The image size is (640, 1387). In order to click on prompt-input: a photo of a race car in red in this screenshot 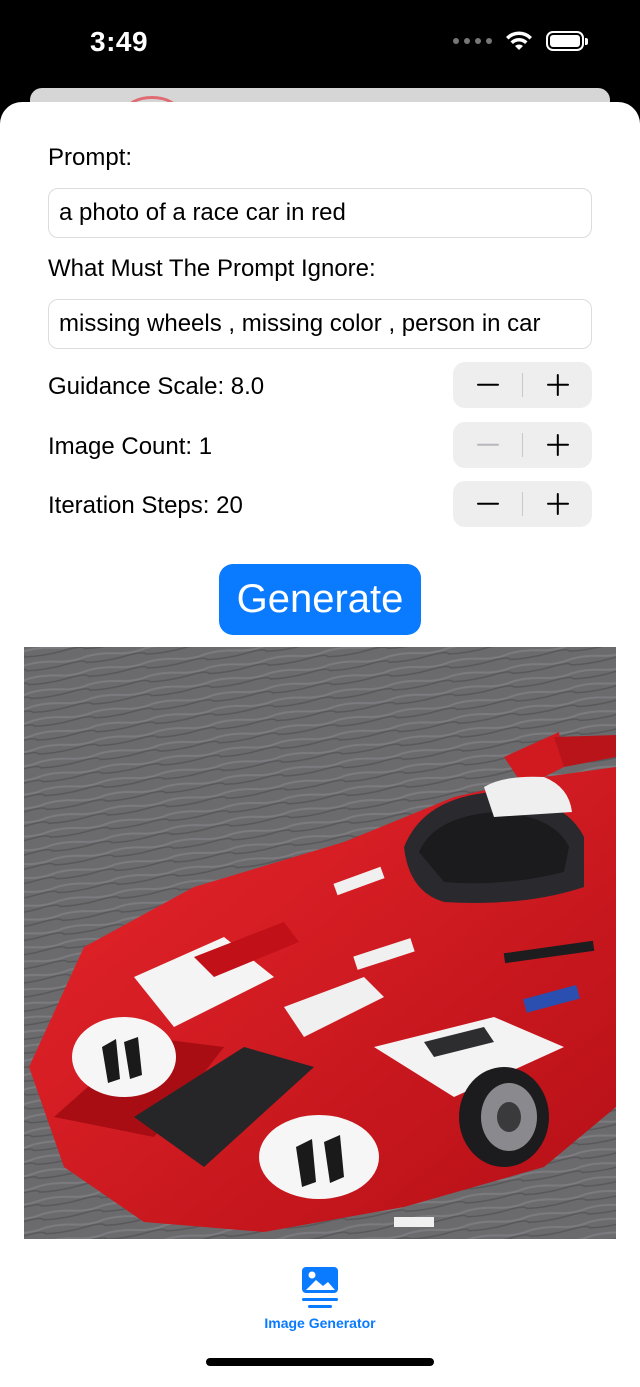, I will do `click(320, 213)`.